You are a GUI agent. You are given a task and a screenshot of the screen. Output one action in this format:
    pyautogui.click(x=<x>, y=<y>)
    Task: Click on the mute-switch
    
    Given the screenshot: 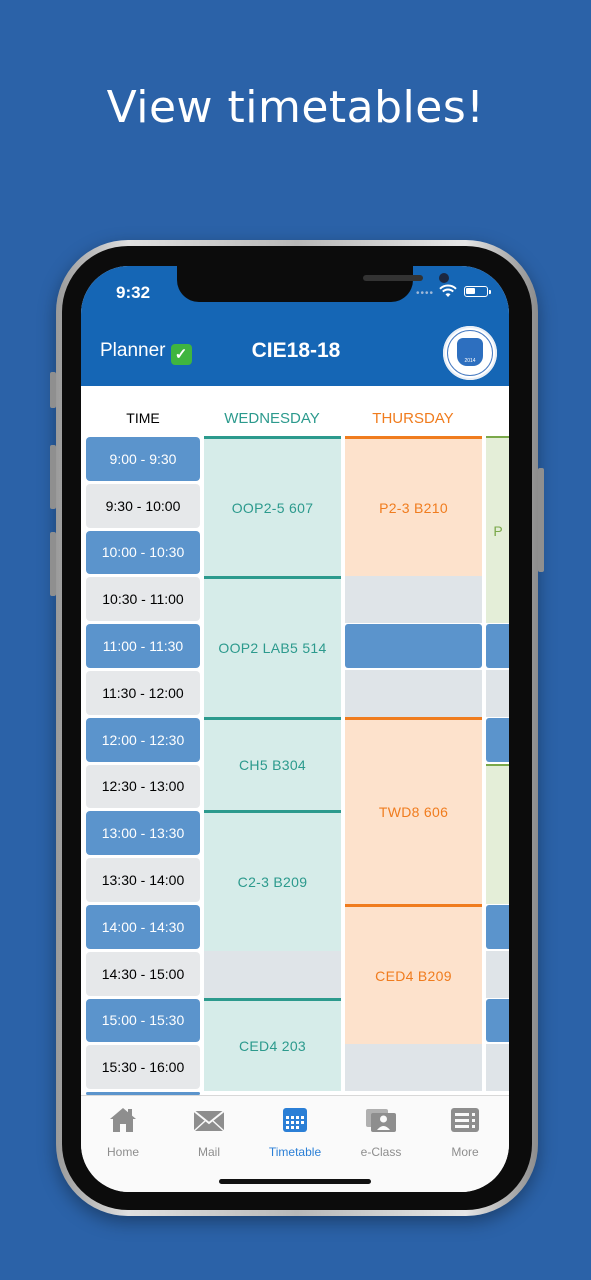 What is the action you would take?
    pyautogui.click(x=53, y=390)
    